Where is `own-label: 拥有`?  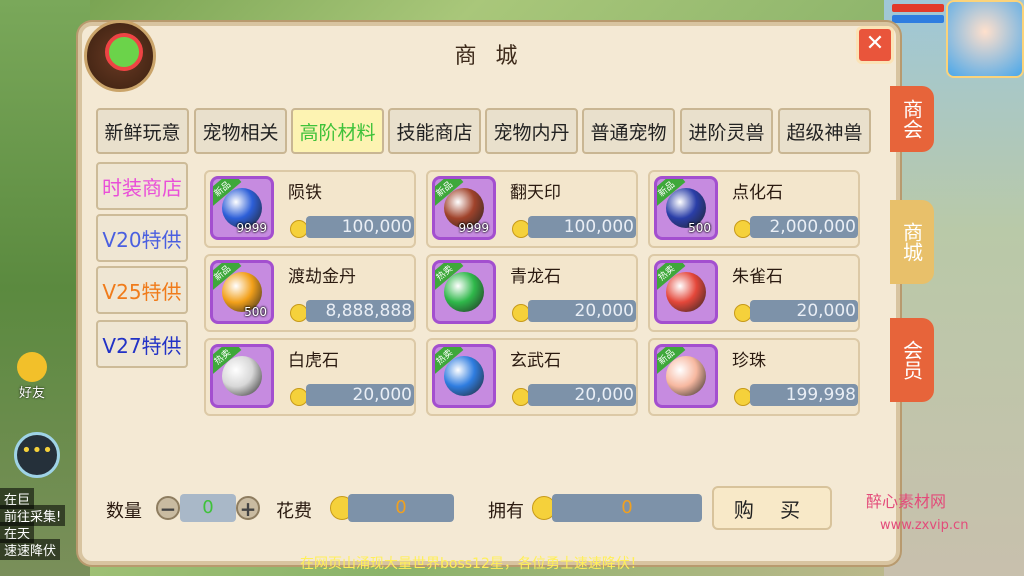
own-label: 拥有 is located at coordinates (506, 511).